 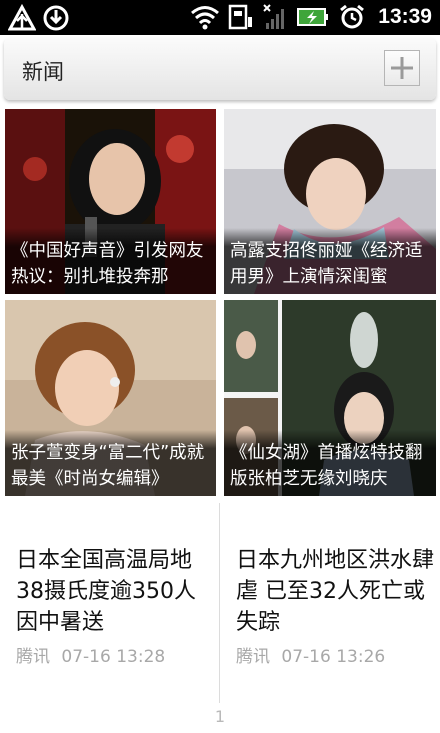 I want to click on page-indicator: 1, so click(x=220, y=716).